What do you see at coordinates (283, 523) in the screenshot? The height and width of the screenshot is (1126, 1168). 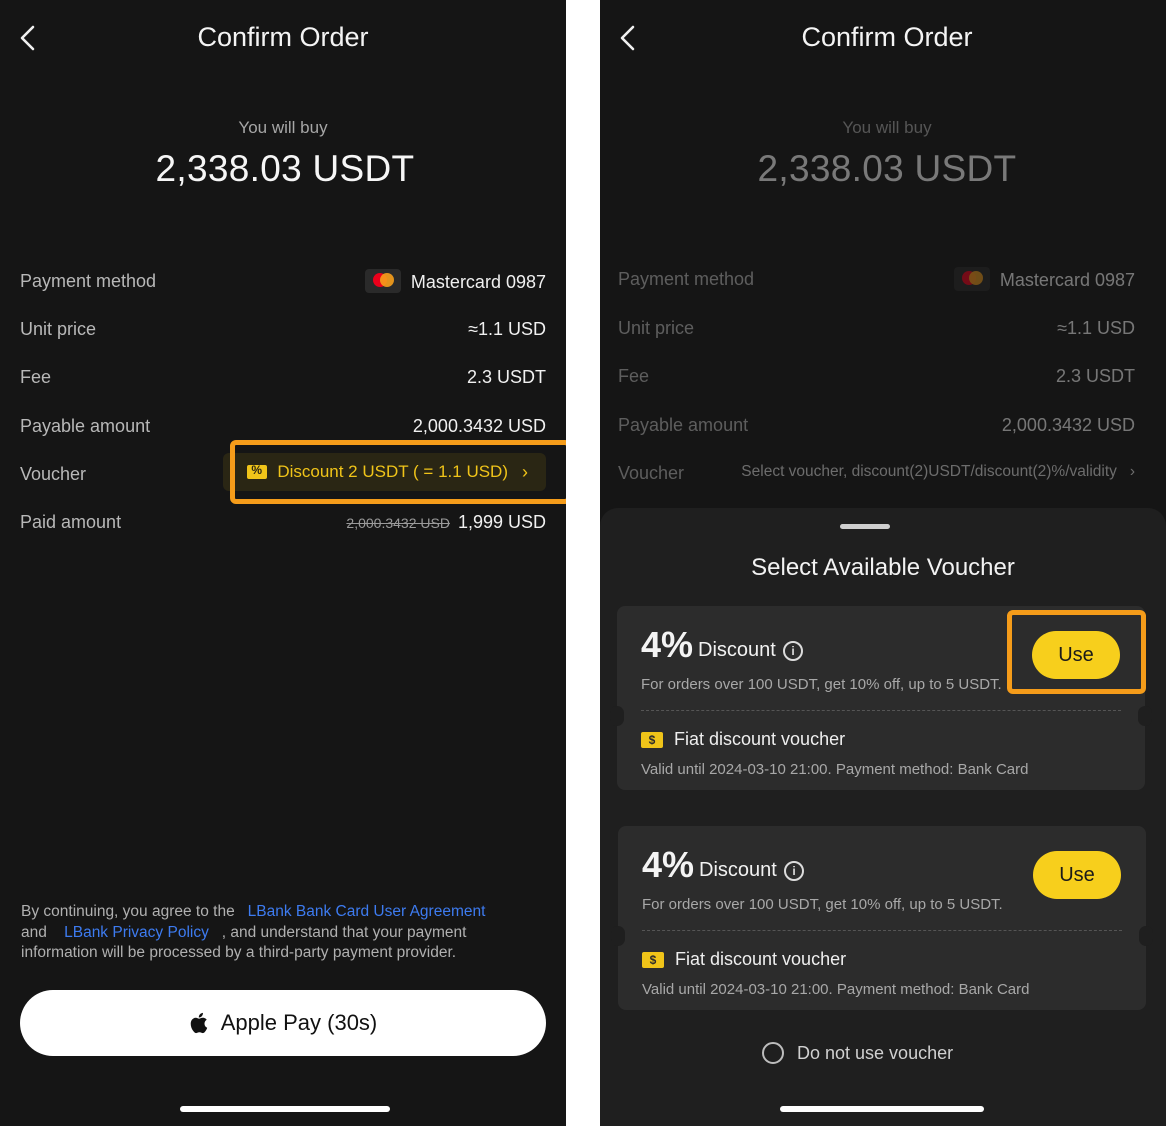 I see `paid-amount-row: Paid amount 2,000.3432 USD 1,999 USD` at bounding box center [283, 523].